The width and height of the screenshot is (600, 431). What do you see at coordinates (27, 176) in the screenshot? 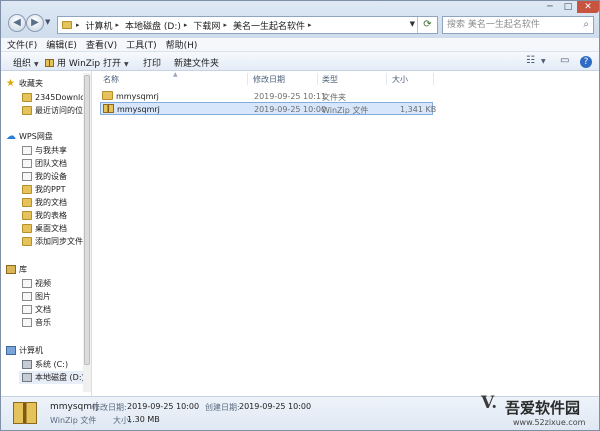
I see `device-icon` at bounding box center [27, 176].